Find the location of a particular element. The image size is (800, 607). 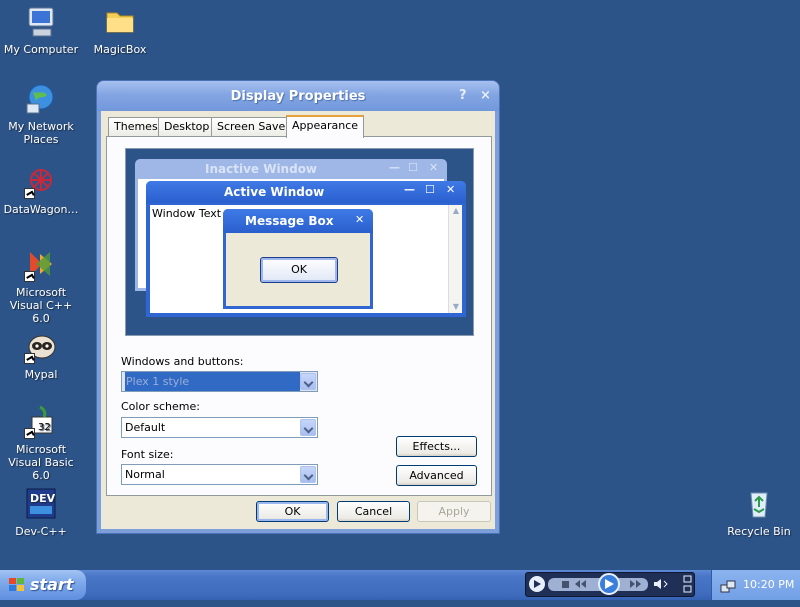

window-title-bar: Display Properties ? × is located at coordinates (298, 96).